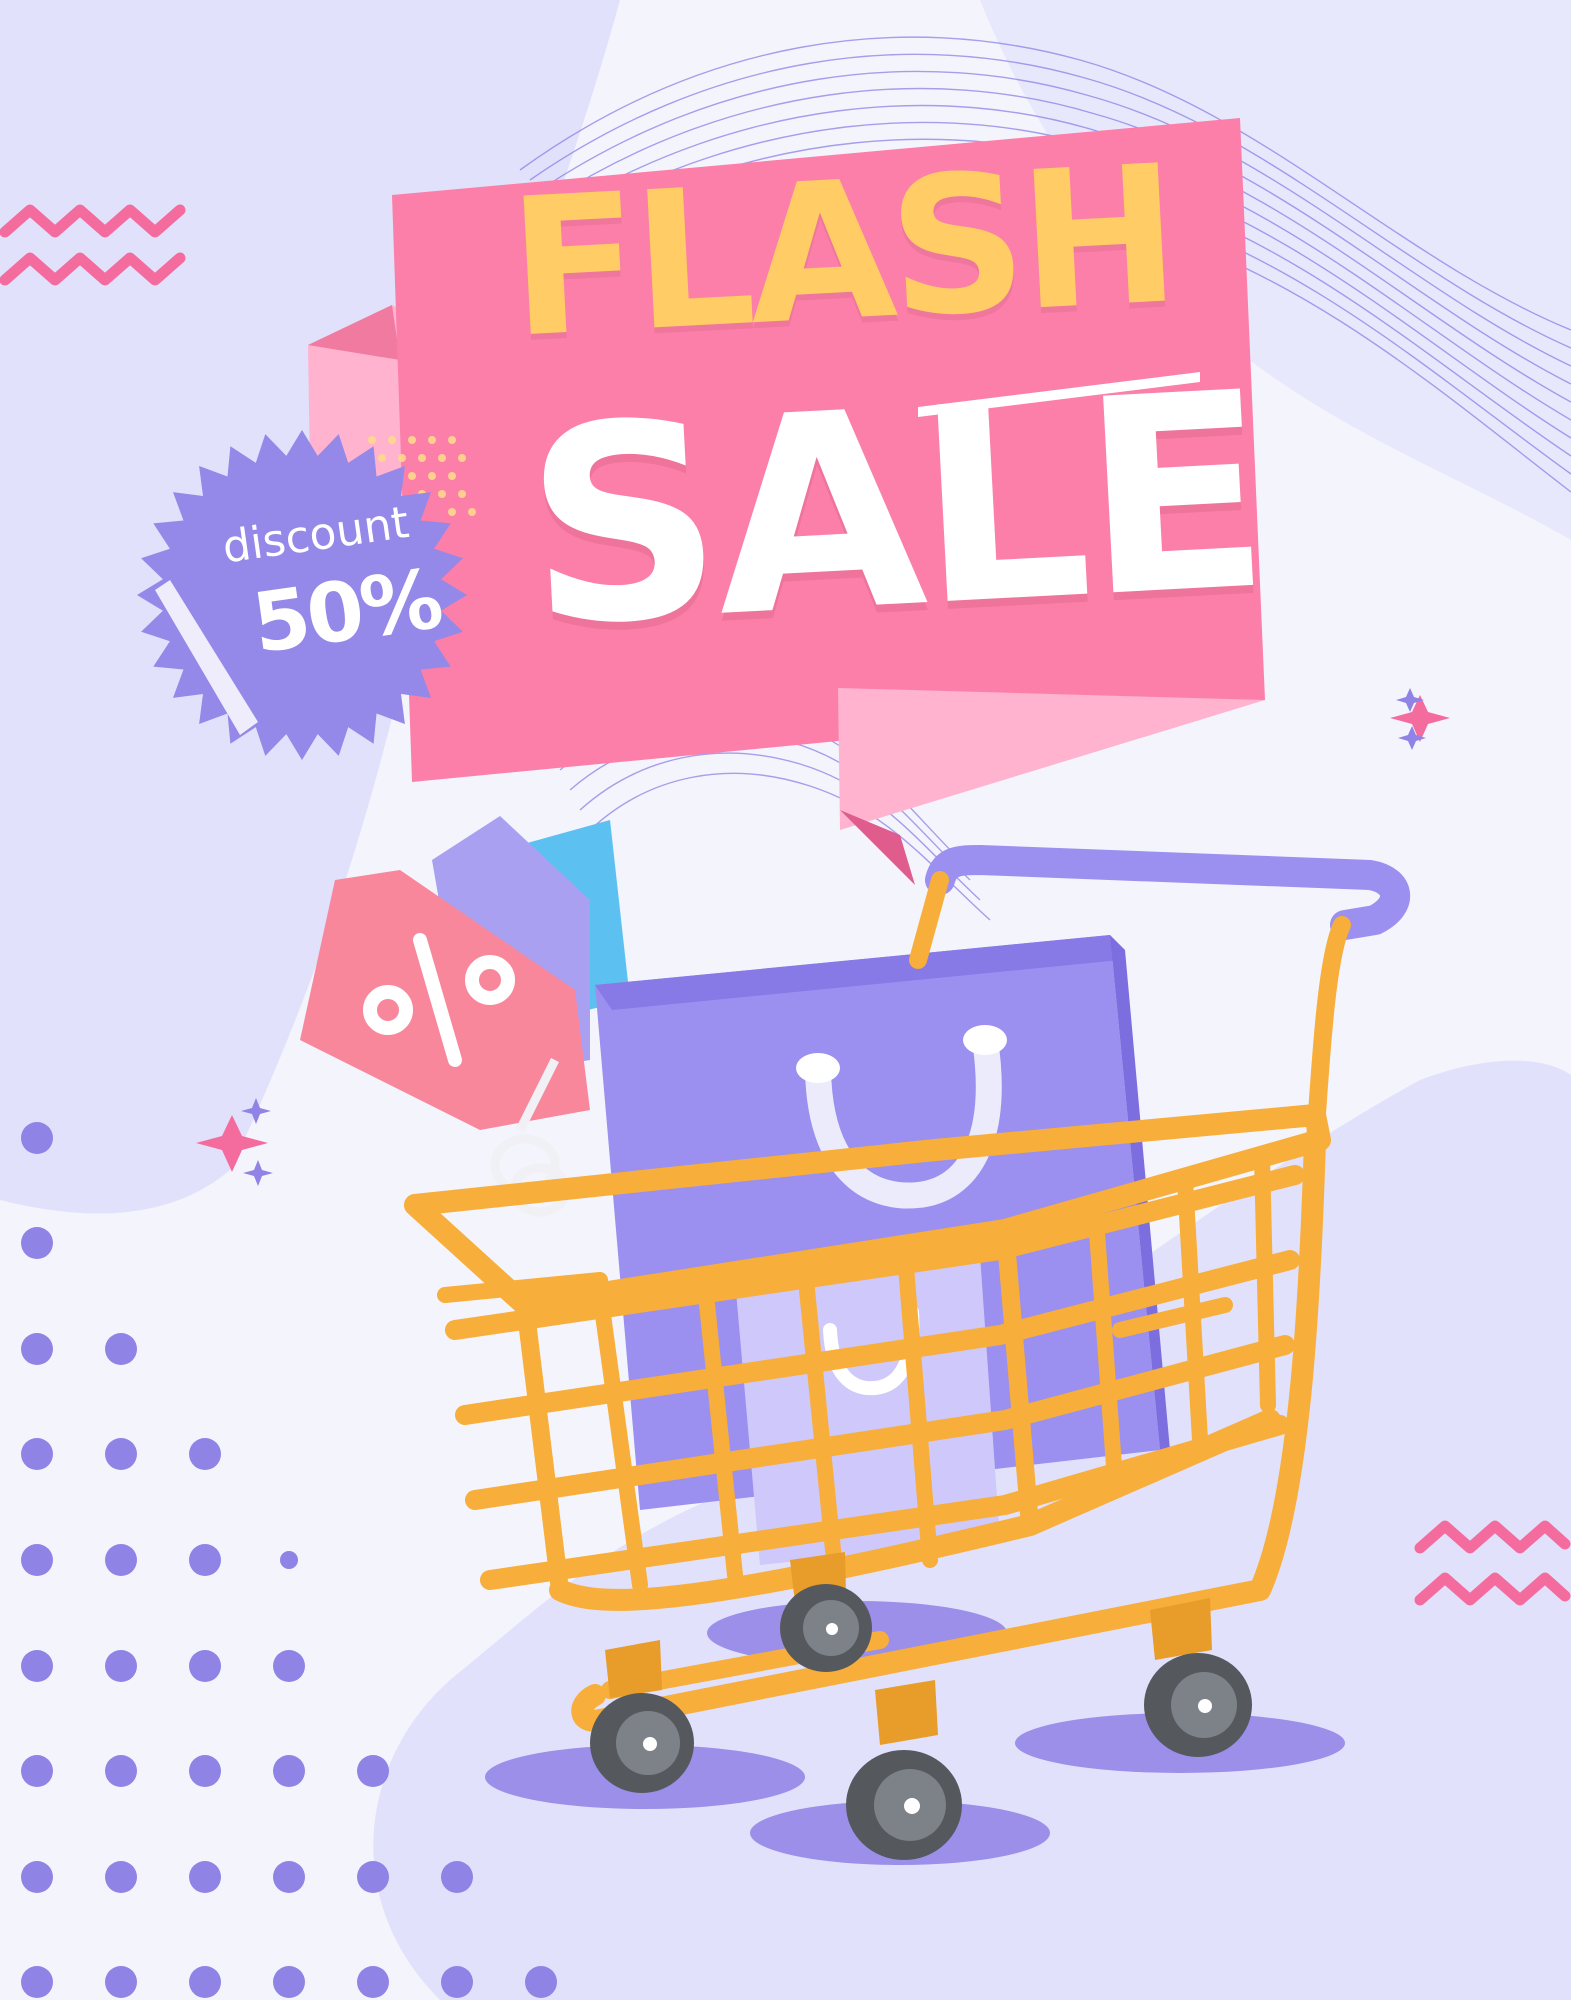  Describe the element at coordinates (642, 1743) in the screenshot. I see `wheel-front-left` at that location.